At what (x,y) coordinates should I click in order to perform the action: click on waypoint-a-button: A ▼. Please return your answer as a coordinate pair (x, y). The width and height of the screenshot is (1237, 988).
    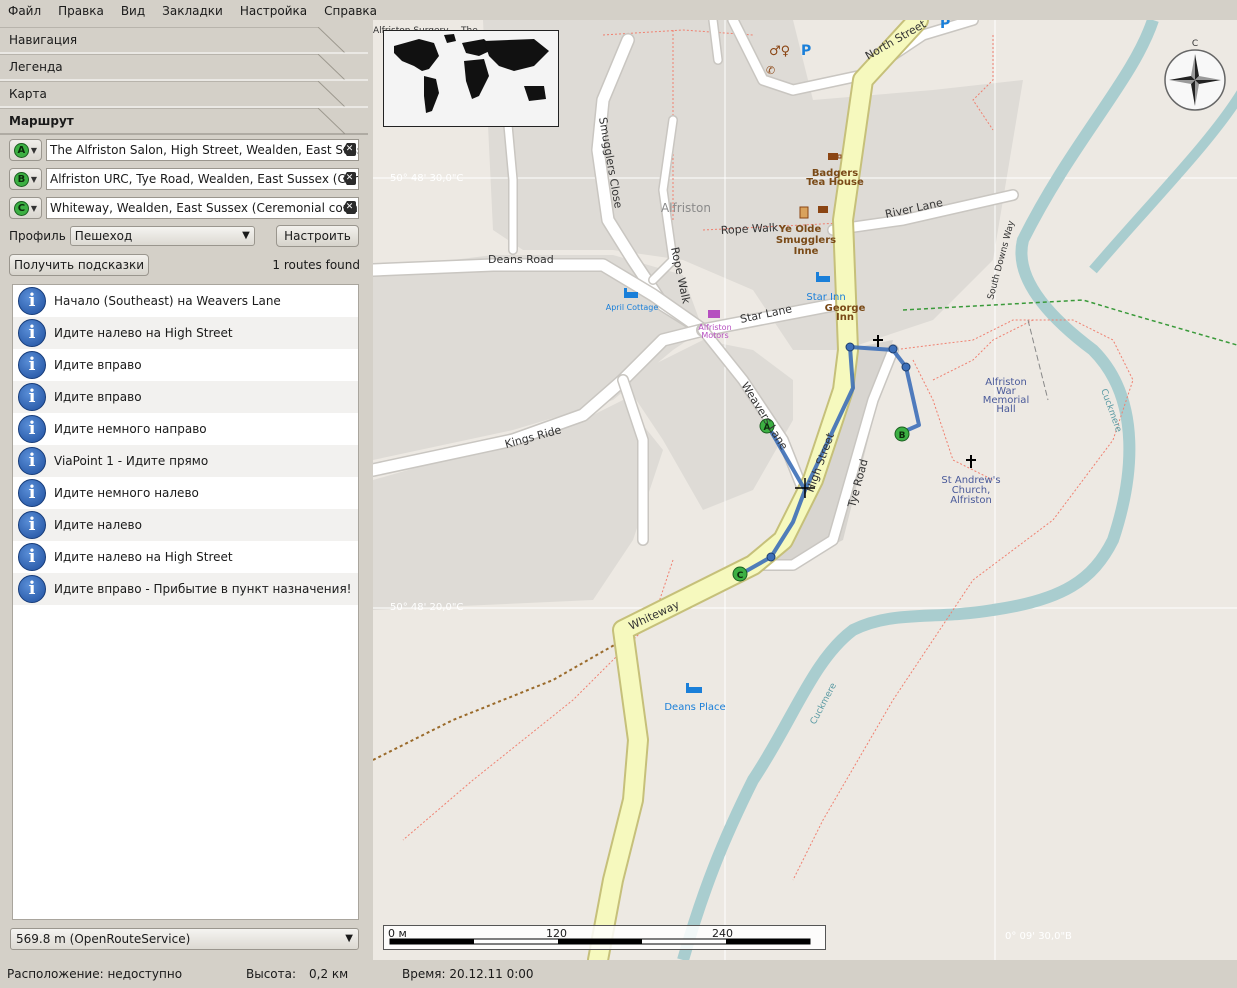
    Looking at the image, I should click on (25, 150).